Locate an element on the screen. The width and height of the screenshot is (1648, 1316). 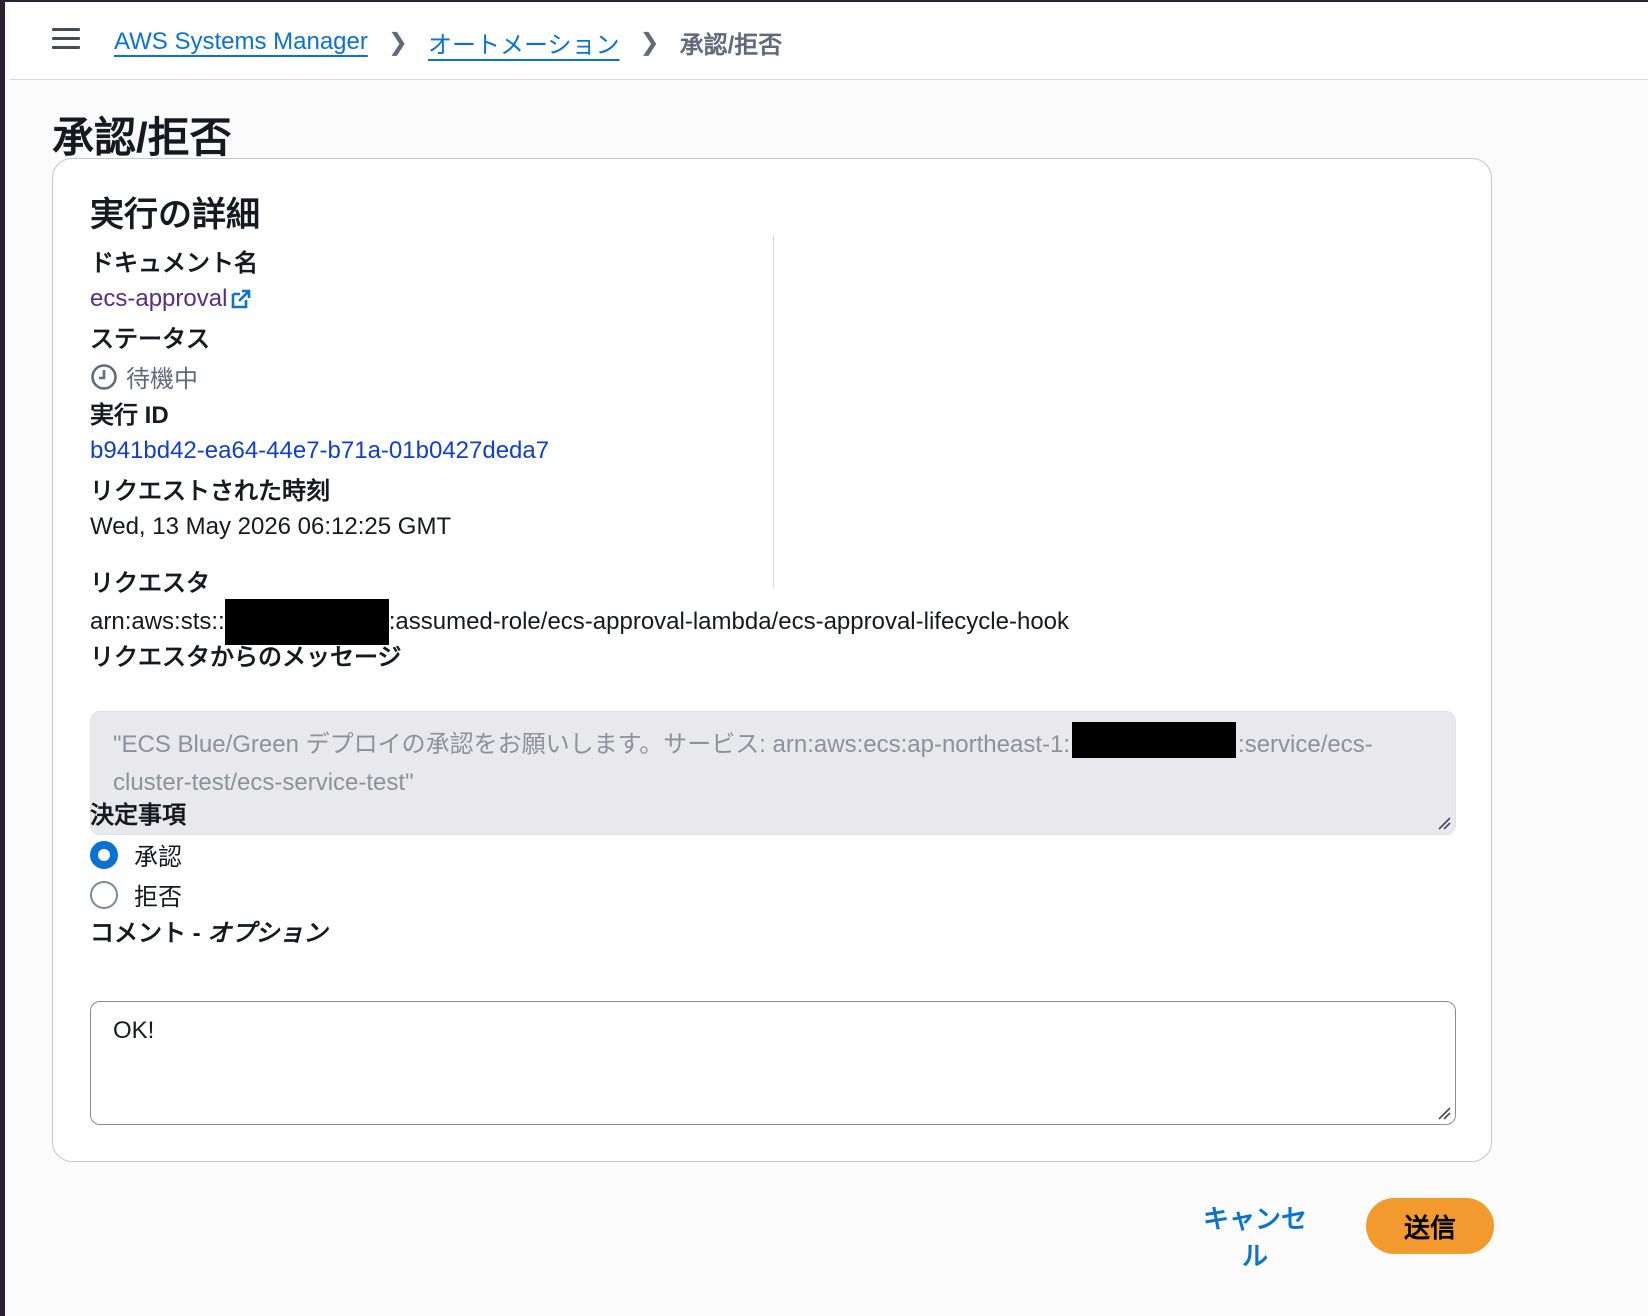
clock-icon is located at coordinates (104, 376).